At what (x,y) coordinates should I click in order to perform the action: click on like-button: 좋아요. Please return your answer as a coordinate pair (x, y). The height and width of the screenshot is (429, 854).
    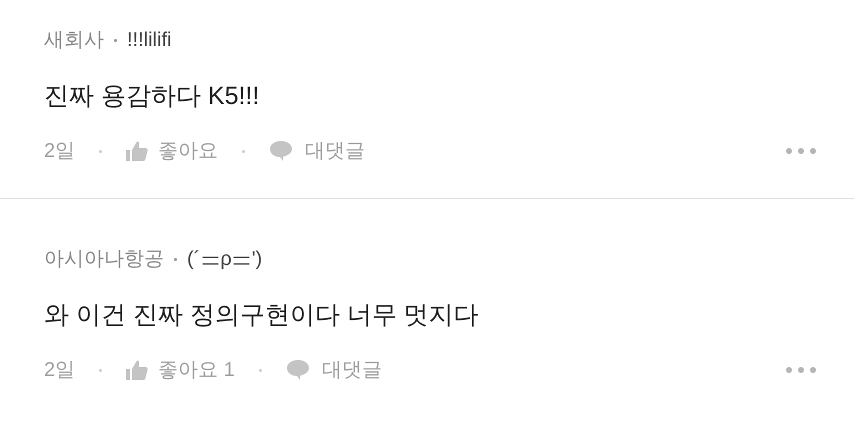
    Looking at the image, I should click on (172, 151).